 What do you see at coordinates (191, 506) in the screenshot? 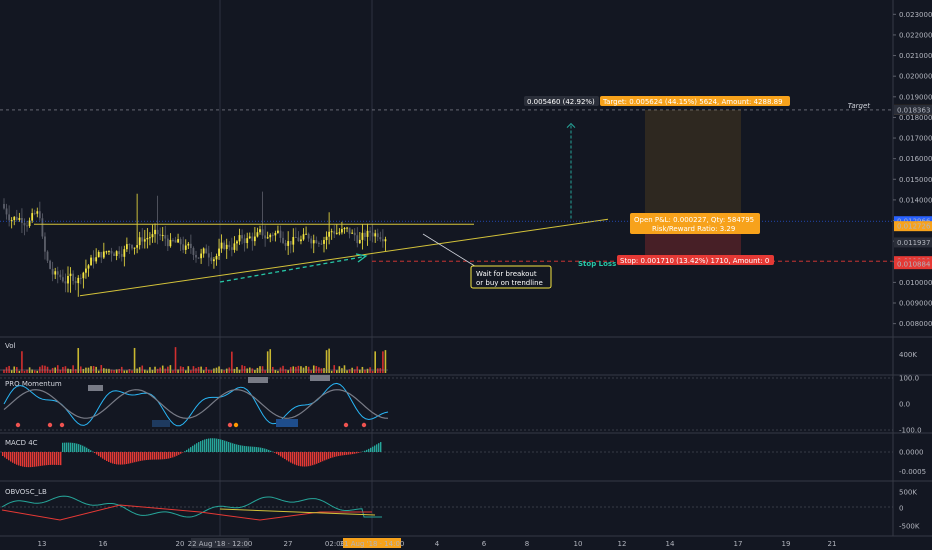
I see `obv-line` at bounding box center [191, 506].